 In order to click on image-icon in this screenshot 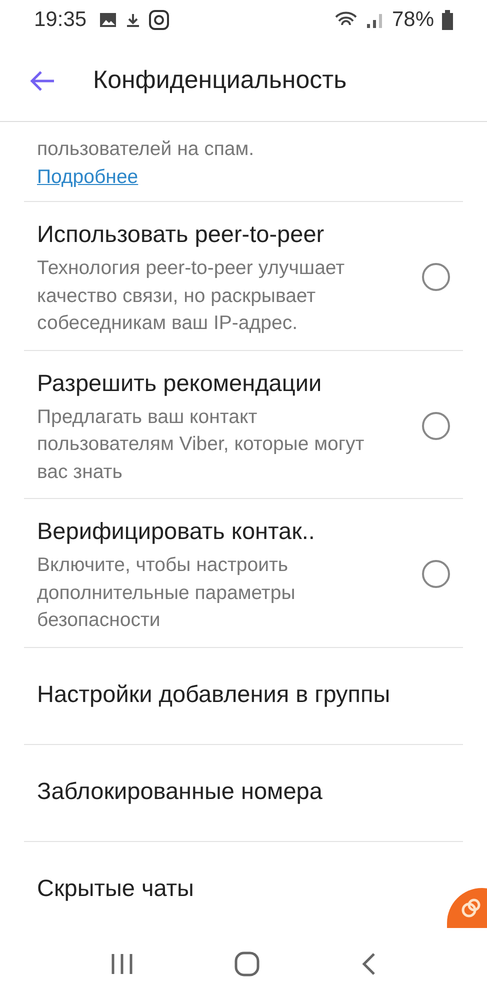, I will do `click(107, 20)`.